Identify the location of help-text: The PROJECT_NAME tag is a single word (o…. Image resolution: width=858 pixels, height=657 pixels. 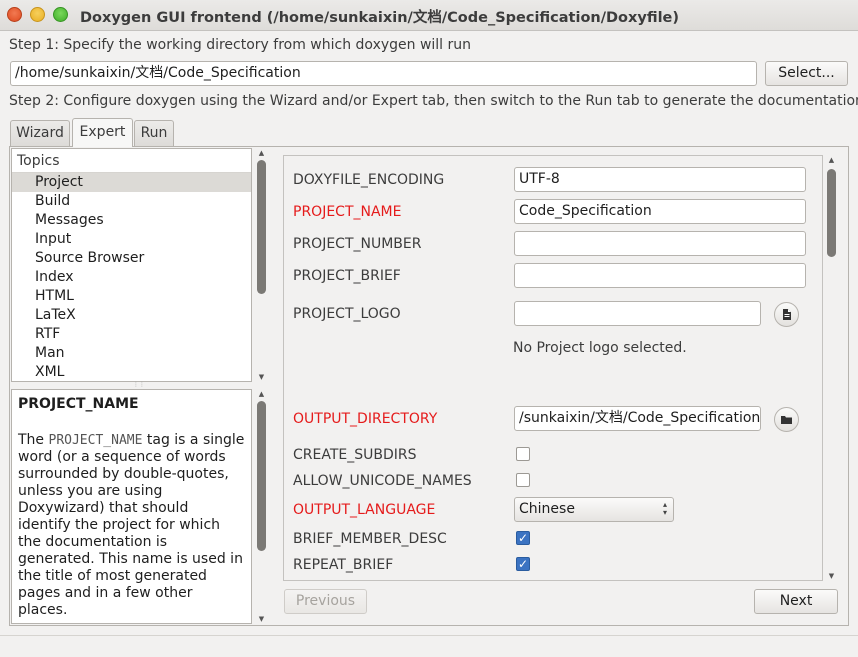
(131, 525).